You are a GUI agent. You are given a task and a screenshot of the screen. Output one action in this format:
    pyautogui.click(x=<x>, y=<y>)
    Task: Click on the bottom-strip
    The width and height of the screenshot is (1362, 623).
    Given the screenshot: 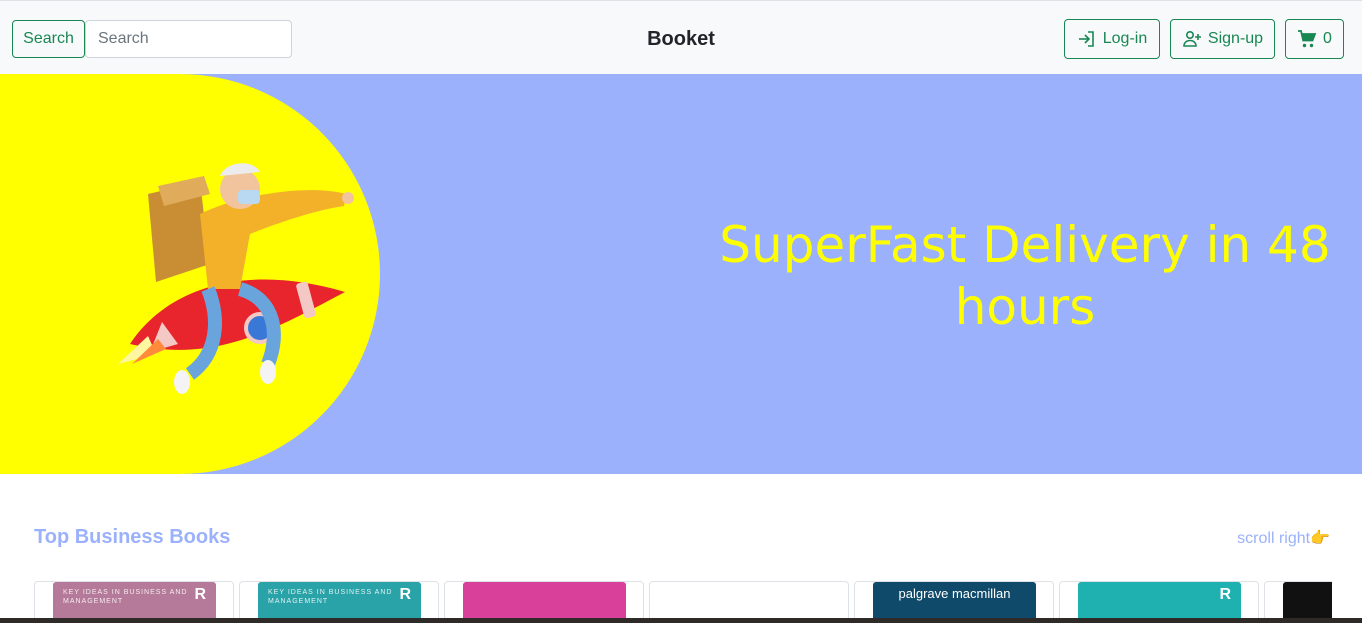 What is the action you would take?
    pyautogui.click(x=681, y=620)
    